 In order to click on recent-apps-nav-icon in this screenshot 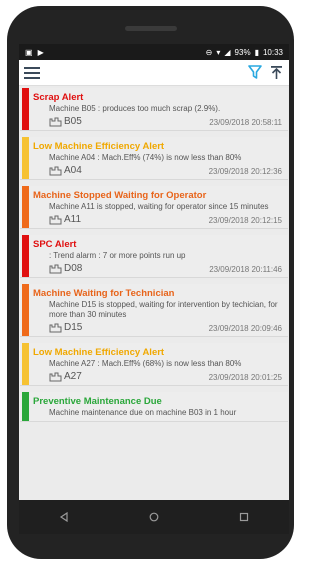, I will do `click(244, 517)`.